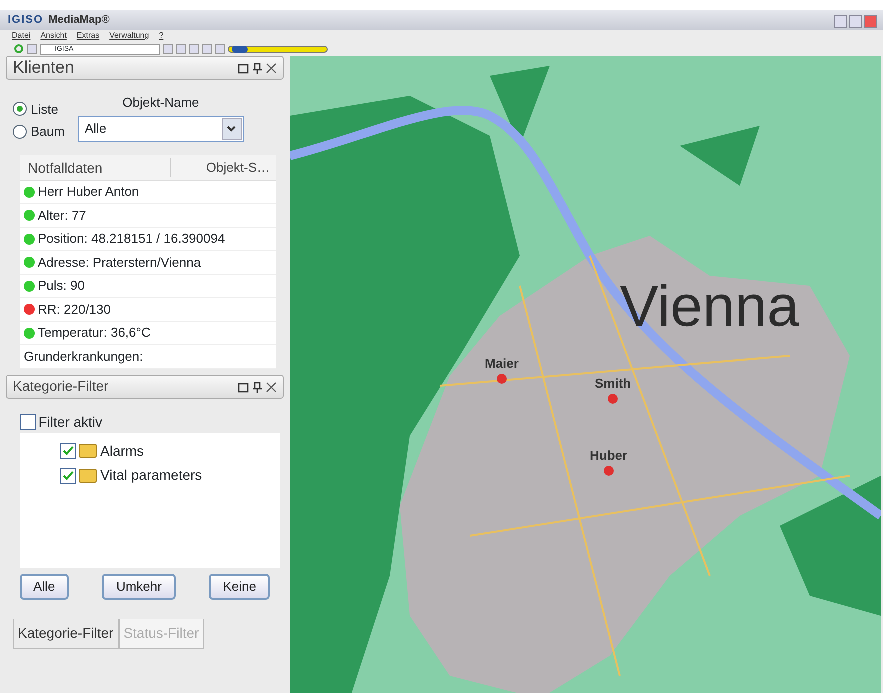 The height and width of the screenshot is (693, 883). I want to click on app-logo: IGISO, so click(26, 20).